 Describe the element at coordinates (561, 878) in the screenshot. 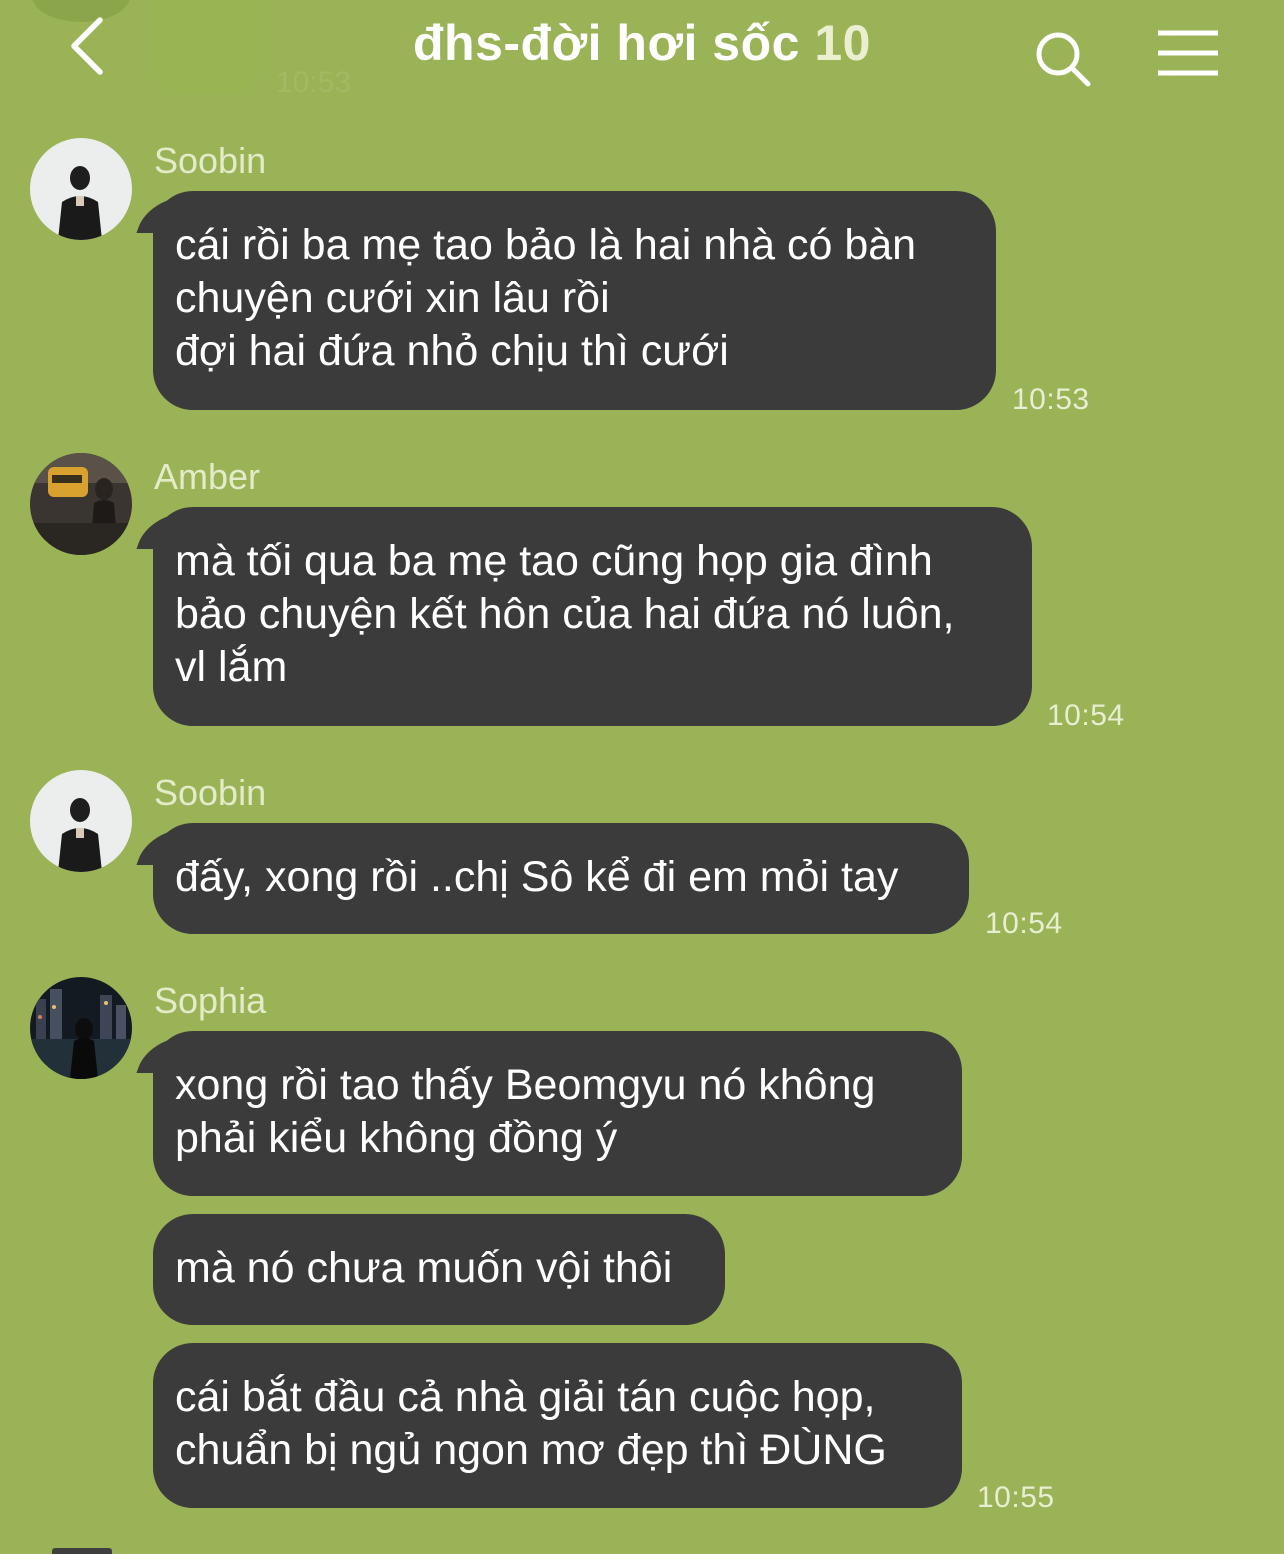

I see `message-bubble: đấy, xong rồi ..chị Sô kể đi em mỏi tay` at that location.